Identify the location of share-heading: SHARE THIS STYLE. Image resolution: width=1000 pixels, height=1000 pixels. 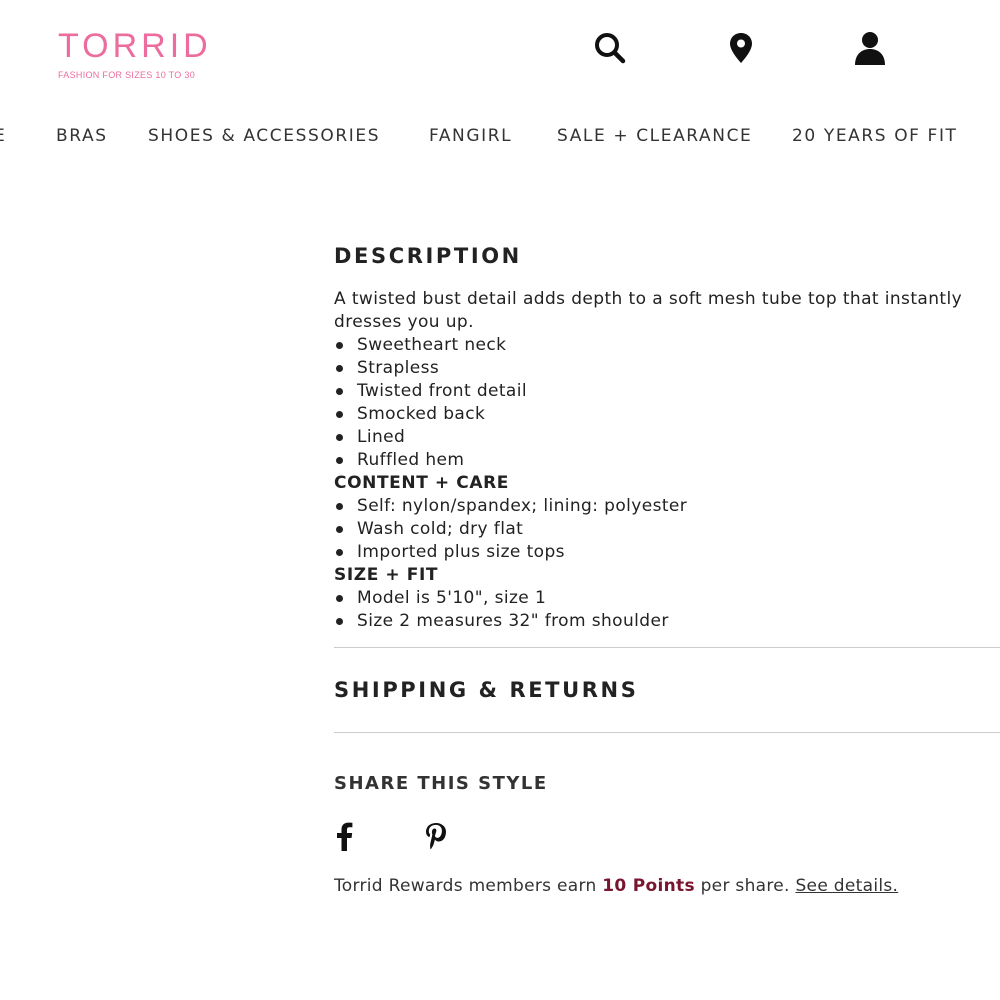
(441, 783).